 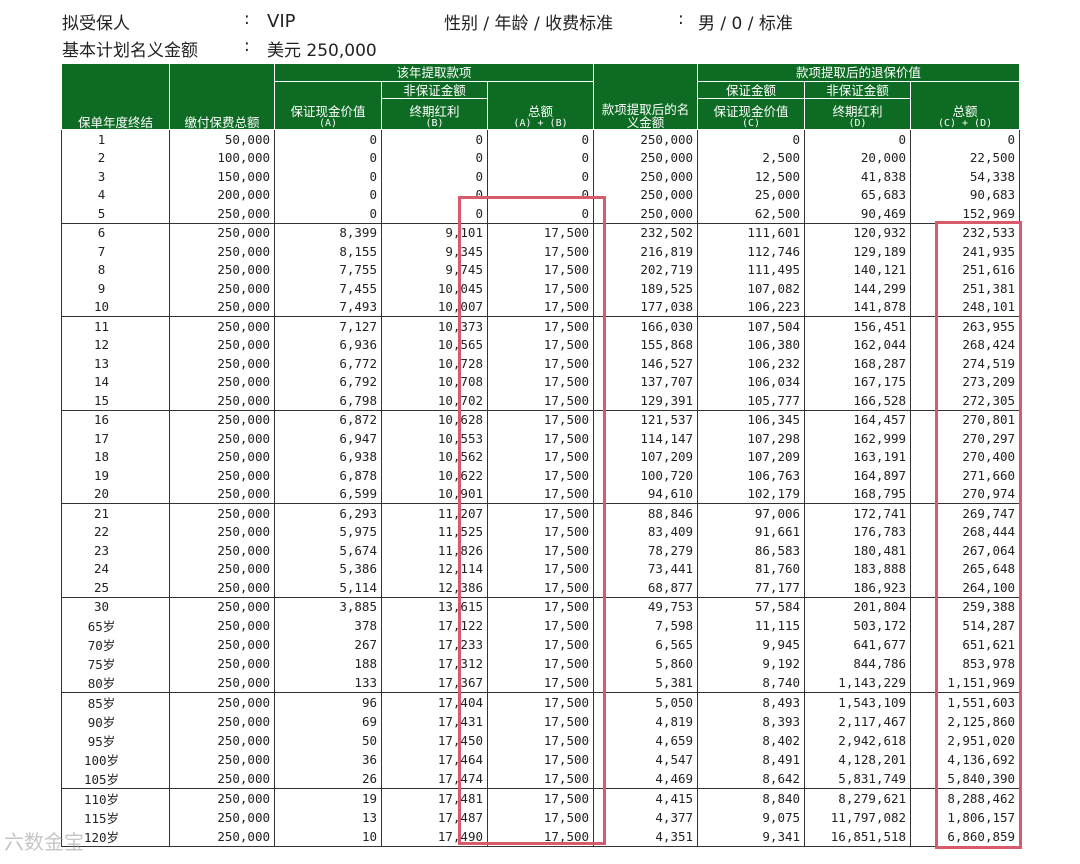 I want to click on table-cell: 107,504, so click(x=751, y=326).